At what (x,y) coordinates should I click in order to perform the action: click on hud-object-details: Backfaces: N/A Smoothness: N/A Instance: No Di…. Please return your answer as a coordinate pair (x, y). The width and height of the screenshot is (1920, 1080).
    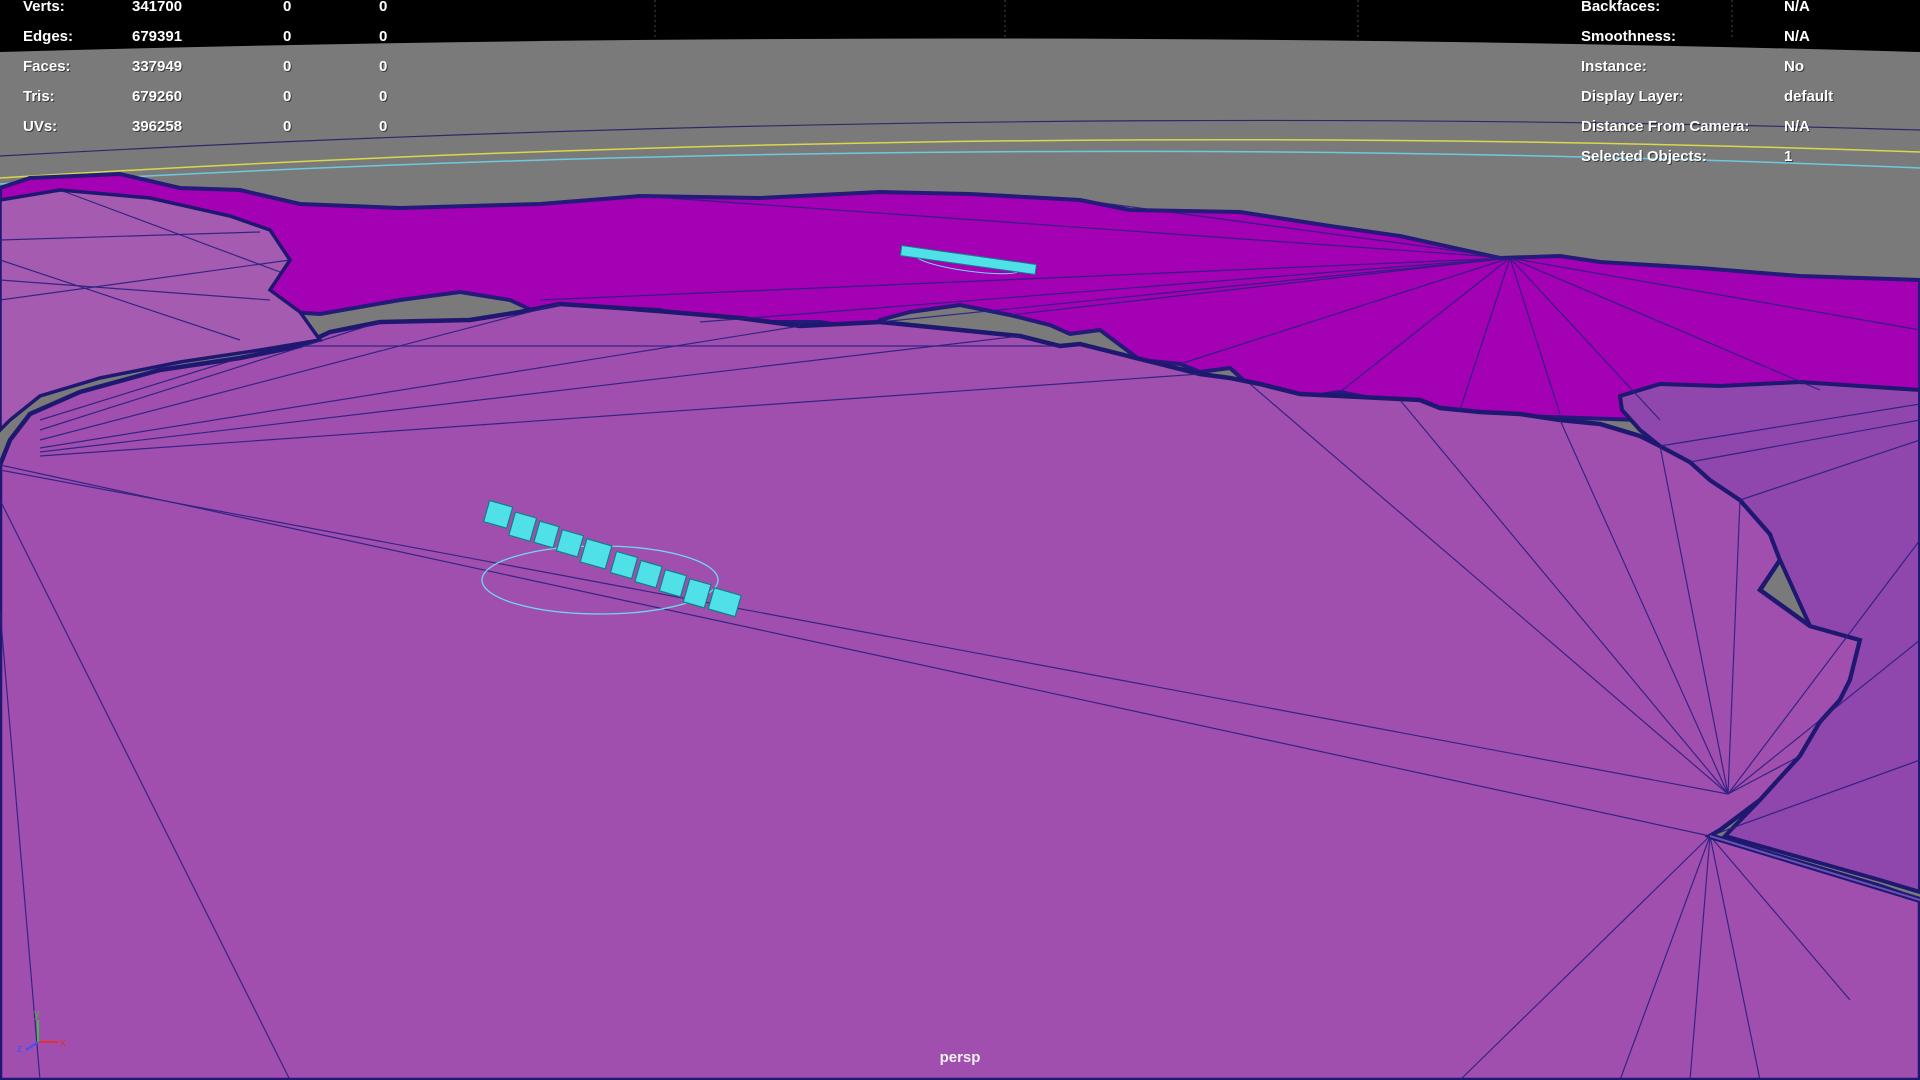
    Looking at the image, I should click on (1740, 85).